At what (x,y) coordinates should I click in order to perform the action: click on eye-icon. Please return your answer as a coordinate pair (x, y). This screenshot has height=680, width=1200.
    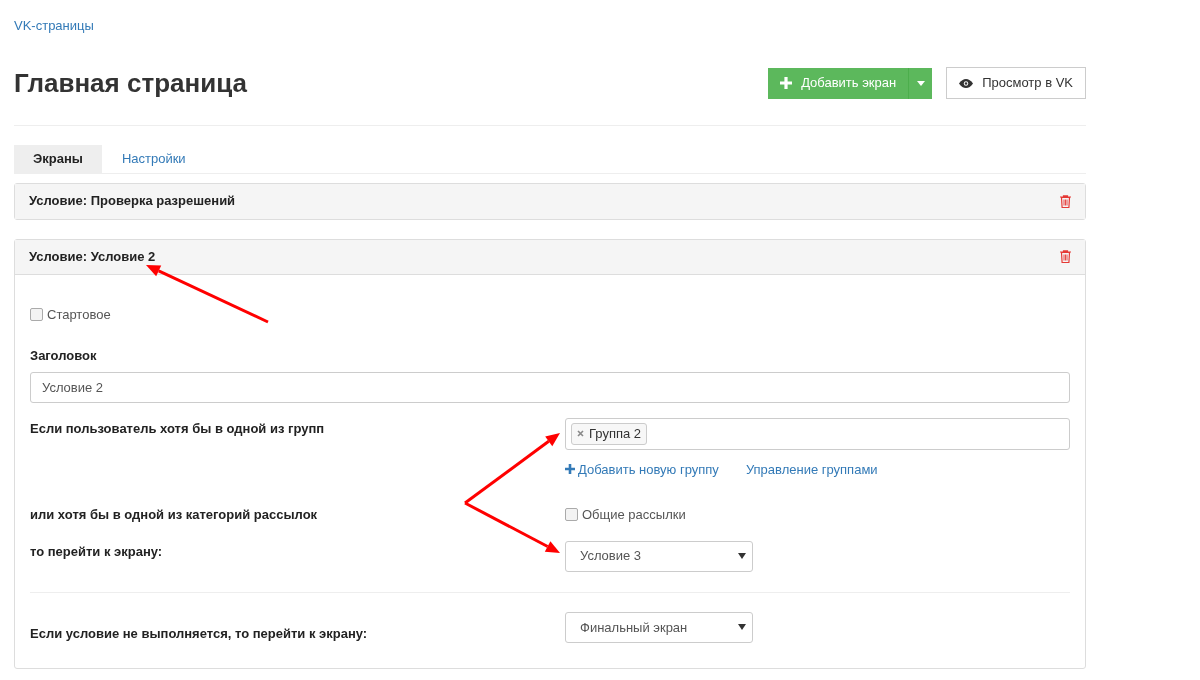
    Looking at the image, I should click on (966, 83).